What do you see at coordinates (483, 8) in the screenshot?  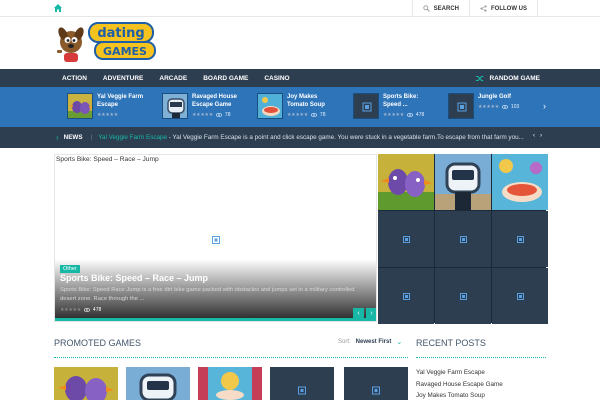 I see `share-icon` at bounding box center [483, 8].